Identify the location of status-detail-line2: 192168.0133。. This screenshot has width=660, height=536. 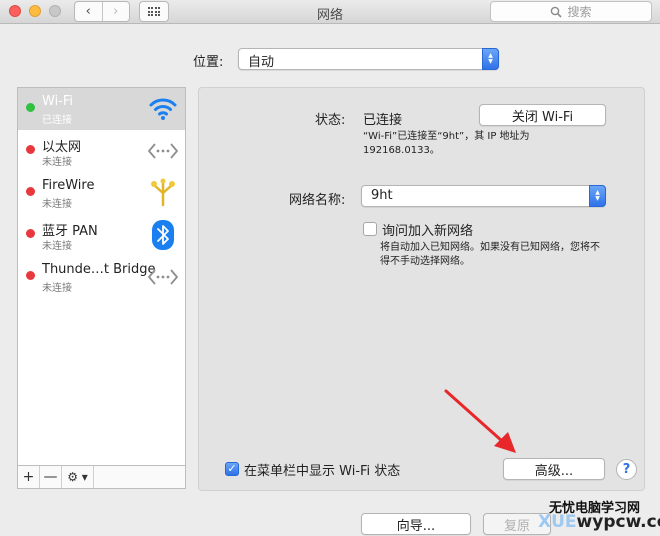
(401, 150).